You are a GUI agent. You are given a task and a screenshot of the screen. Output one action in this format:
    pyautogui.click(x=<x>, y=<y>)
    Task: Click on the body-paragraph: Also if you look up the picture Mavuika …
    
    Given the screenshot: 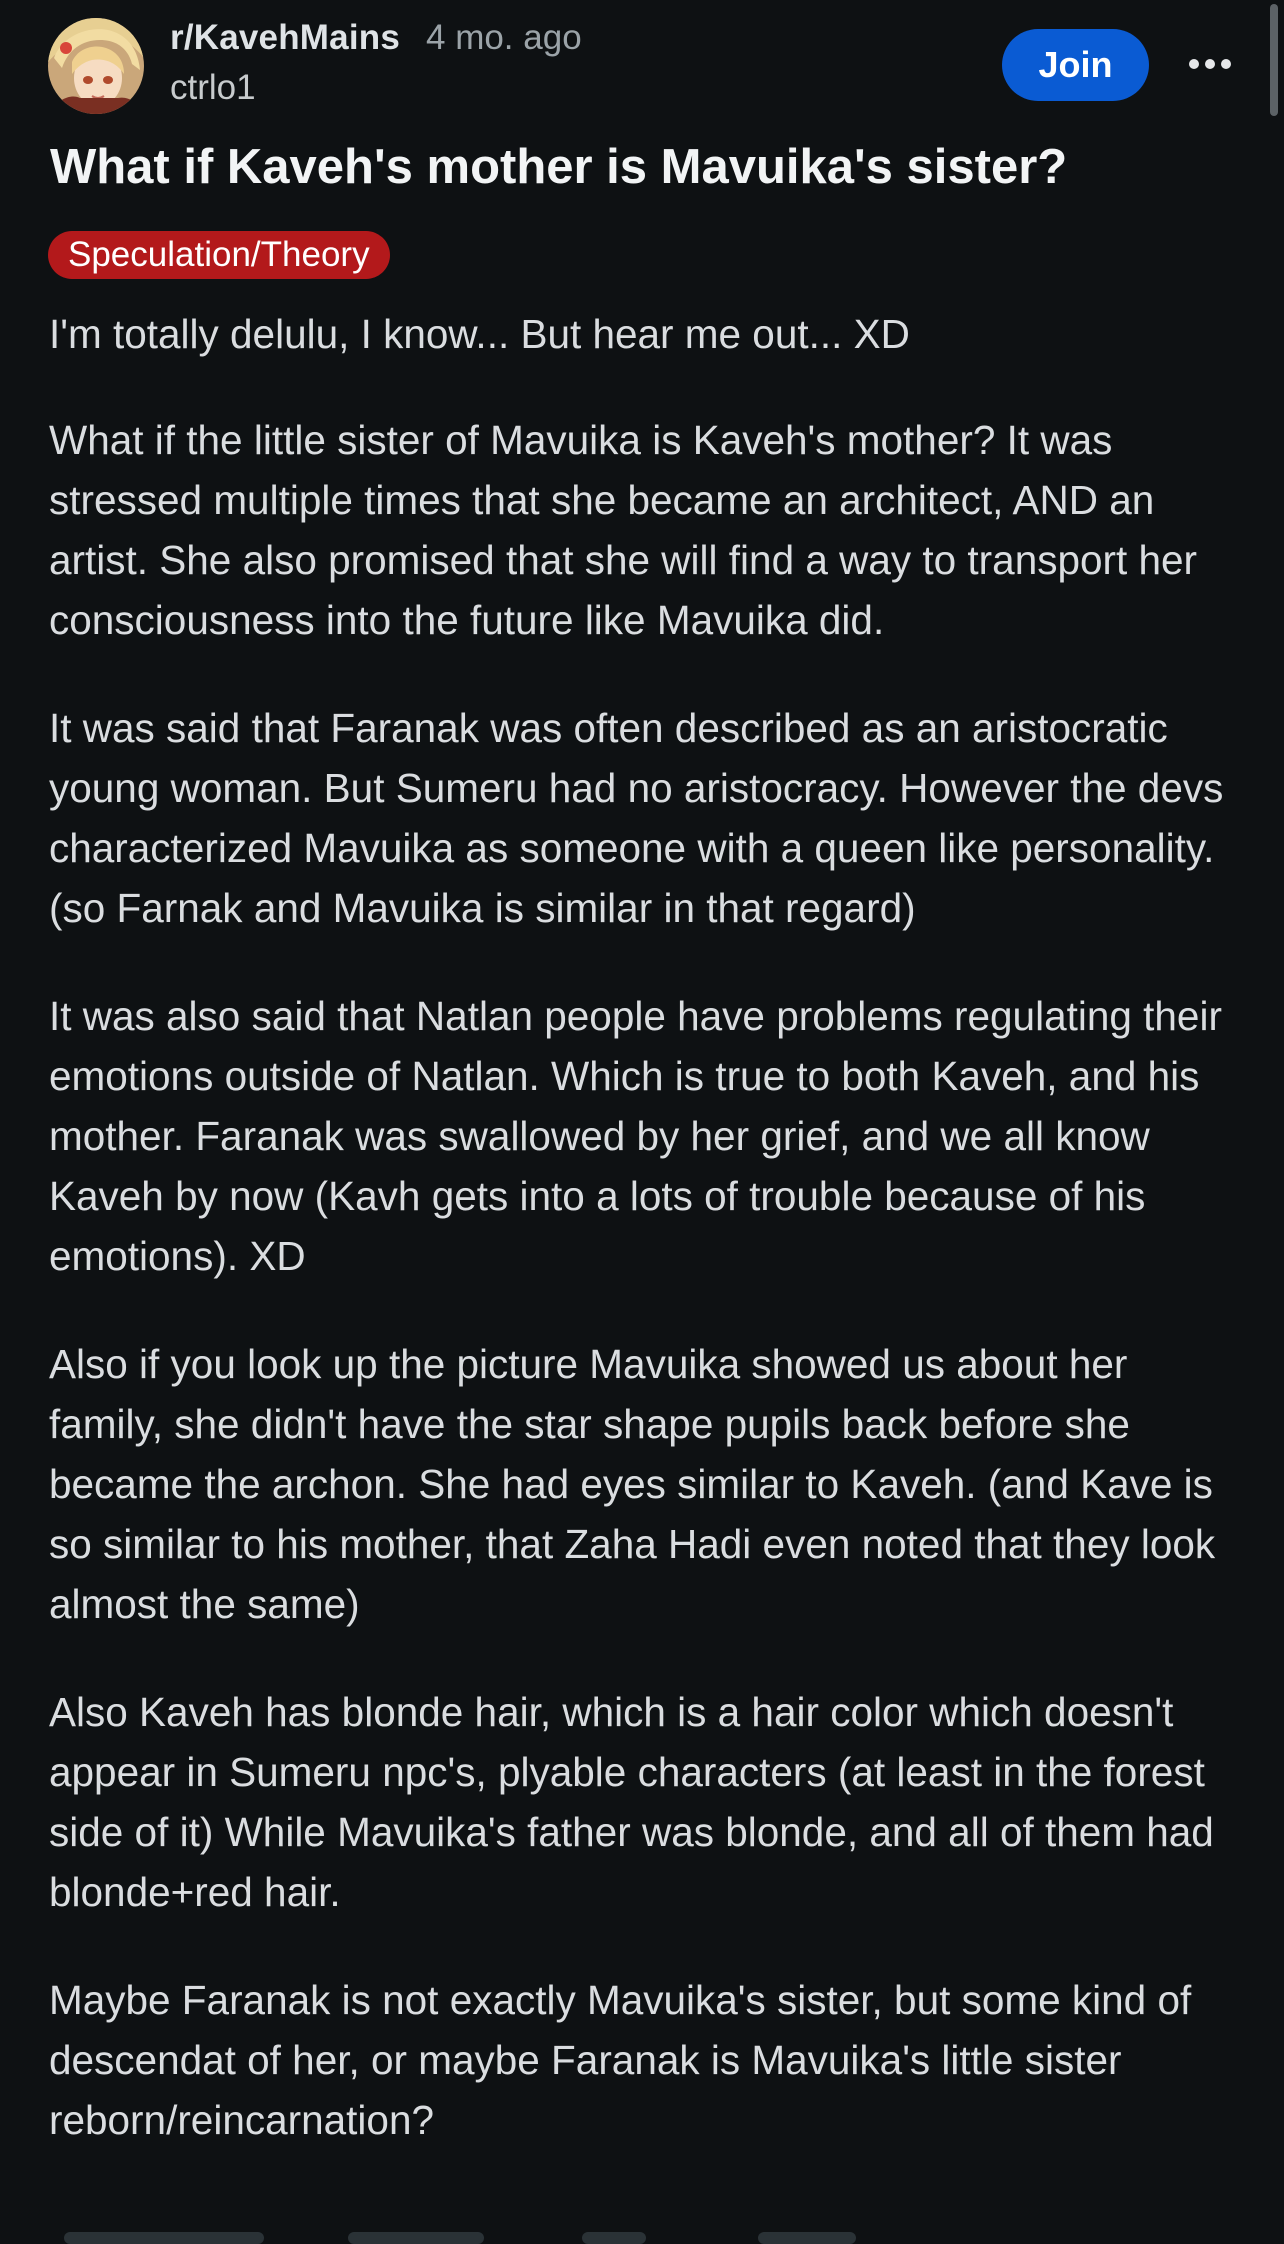 What is the action you would take?
    pyautogui.click(x=632, y=1484)
    